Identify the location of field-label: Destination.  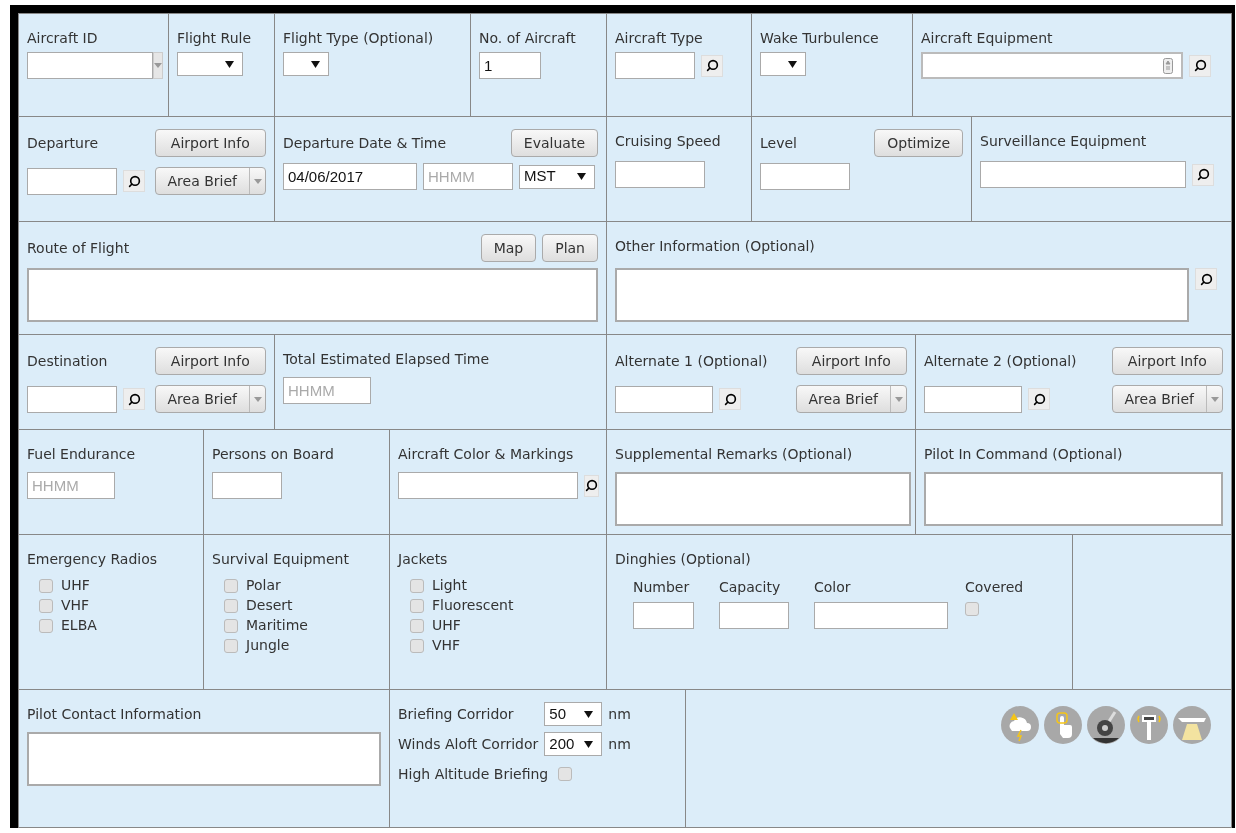
(68, 361).